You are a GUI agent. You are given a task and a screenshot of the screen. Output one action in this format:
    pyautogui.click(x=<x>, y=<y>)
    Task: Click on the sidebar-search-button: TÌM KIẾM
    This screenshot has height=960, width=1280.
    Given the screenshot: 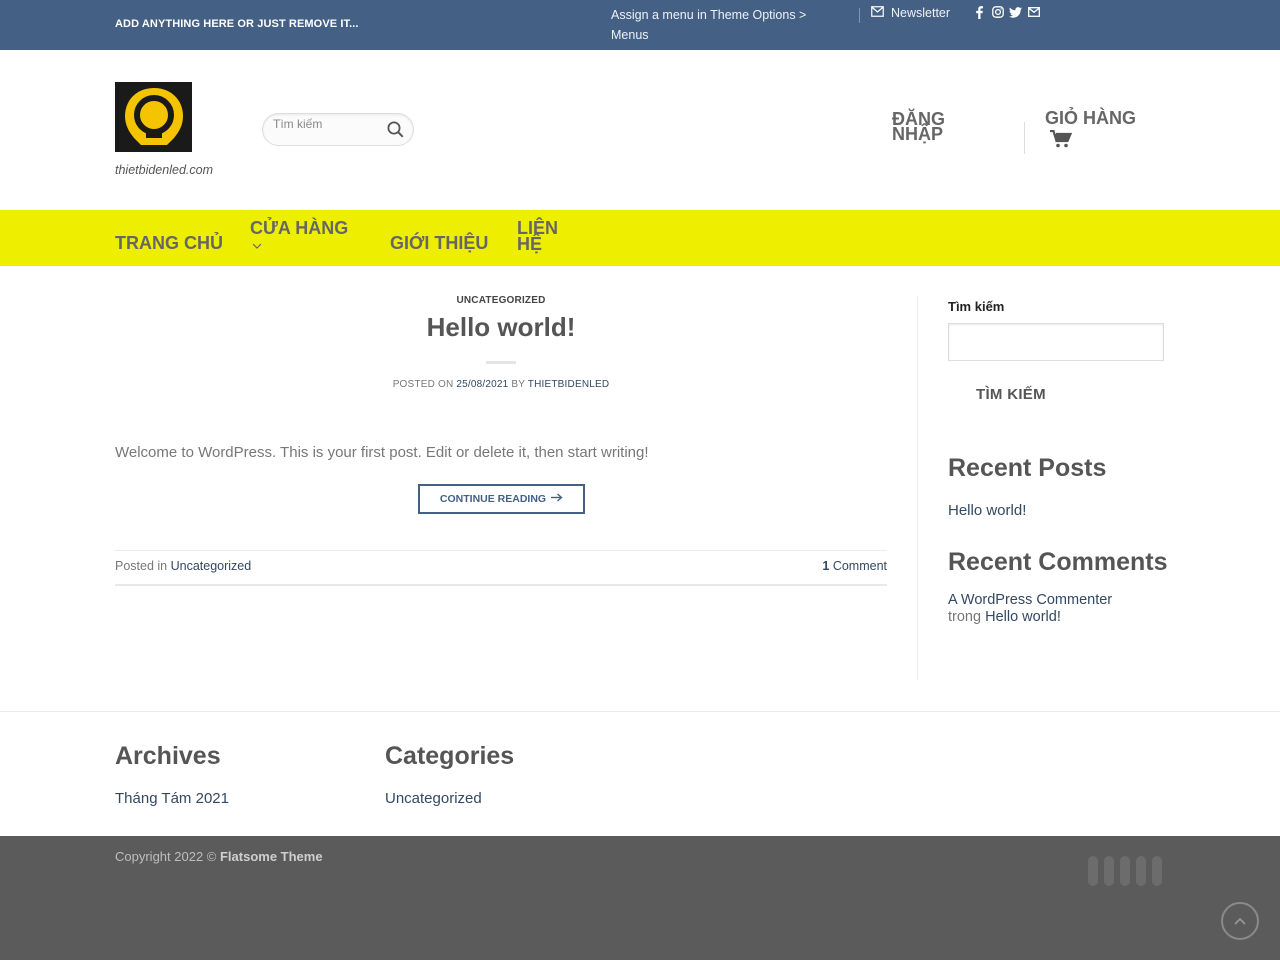 What is the action you would take?
    pyautogui.click(x=1011, y=394)
    